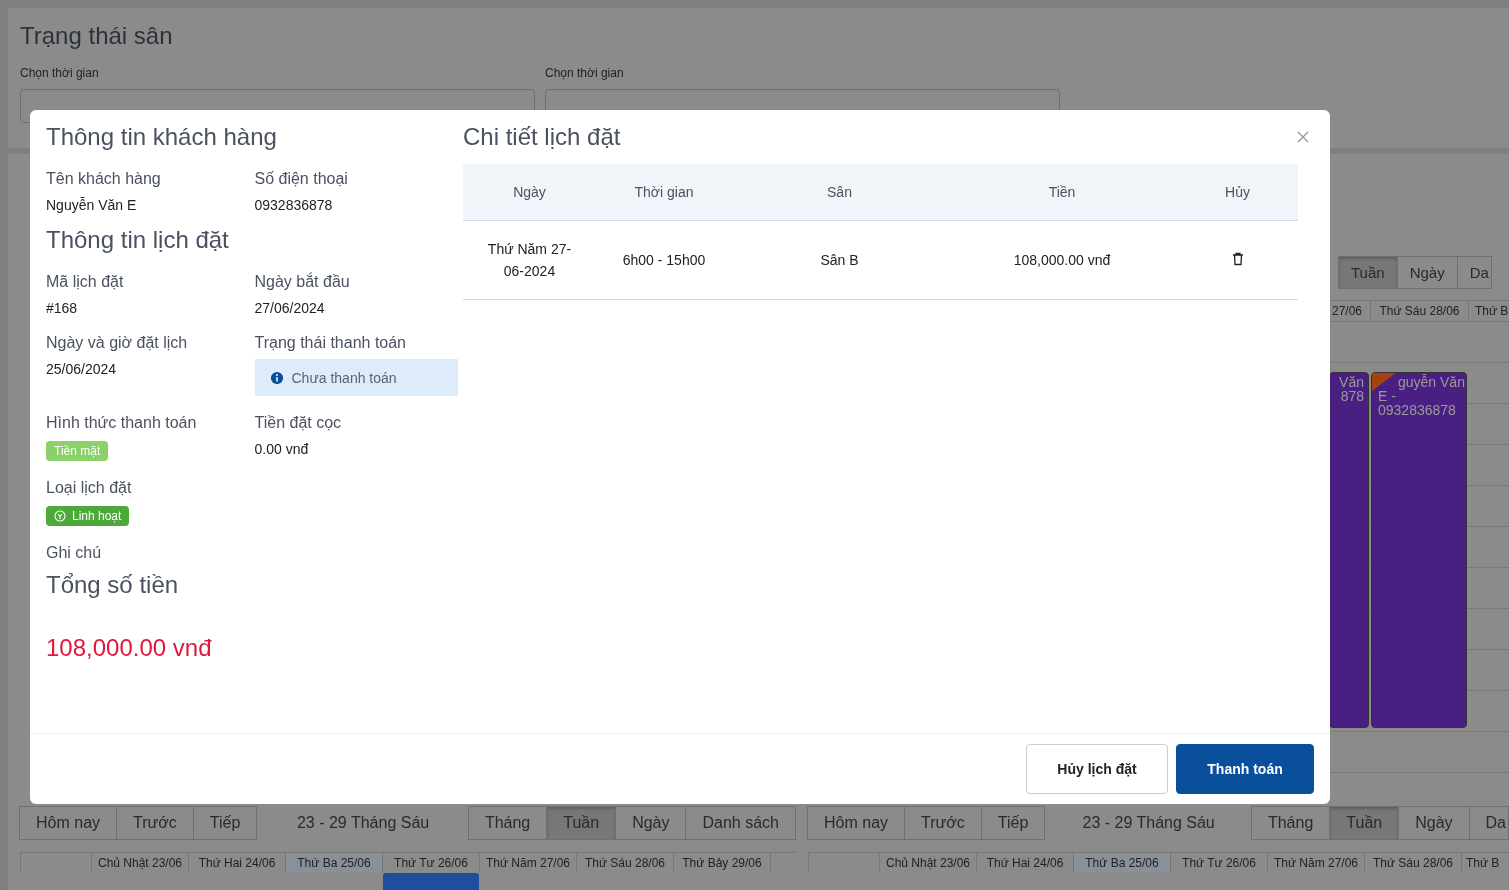  What do you see at coordinates (82, 369) in the screenshot?
I see `field-value: 25/06/2024` at bounding box center [82, 369].